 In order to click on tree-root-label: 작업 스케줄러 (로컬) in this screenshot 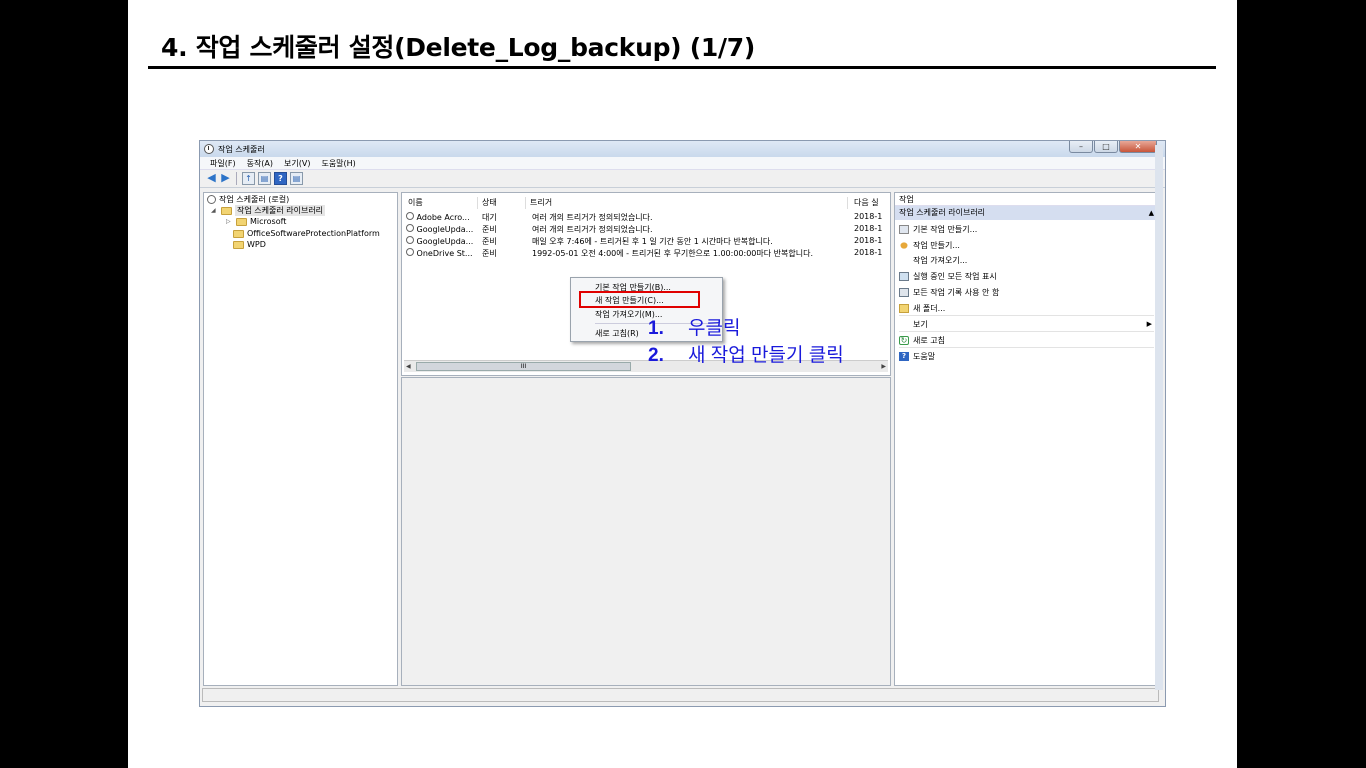, I will do `click(254, 199)`.